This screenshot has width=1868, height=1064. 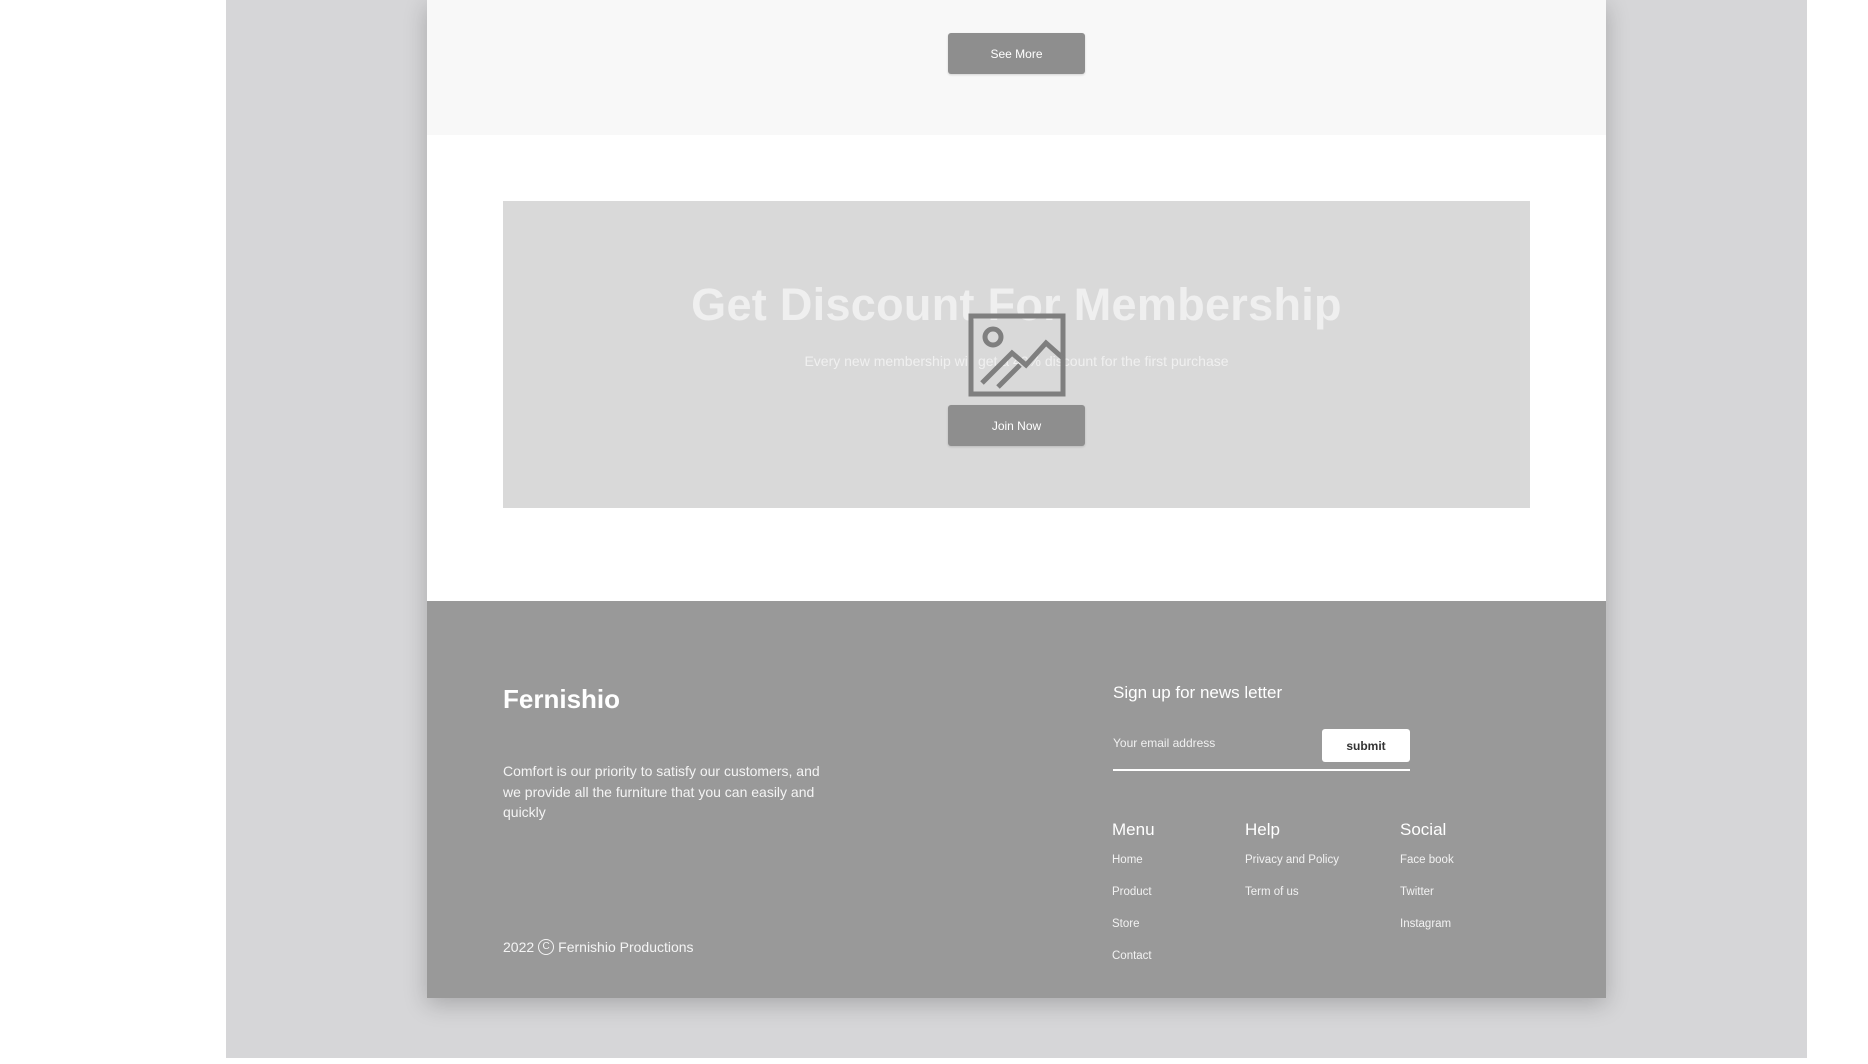 What do you see at coordinates (1262, 829) in the screenshot?
I see `help-column-title: Help` at bounding box center [1262, 829].